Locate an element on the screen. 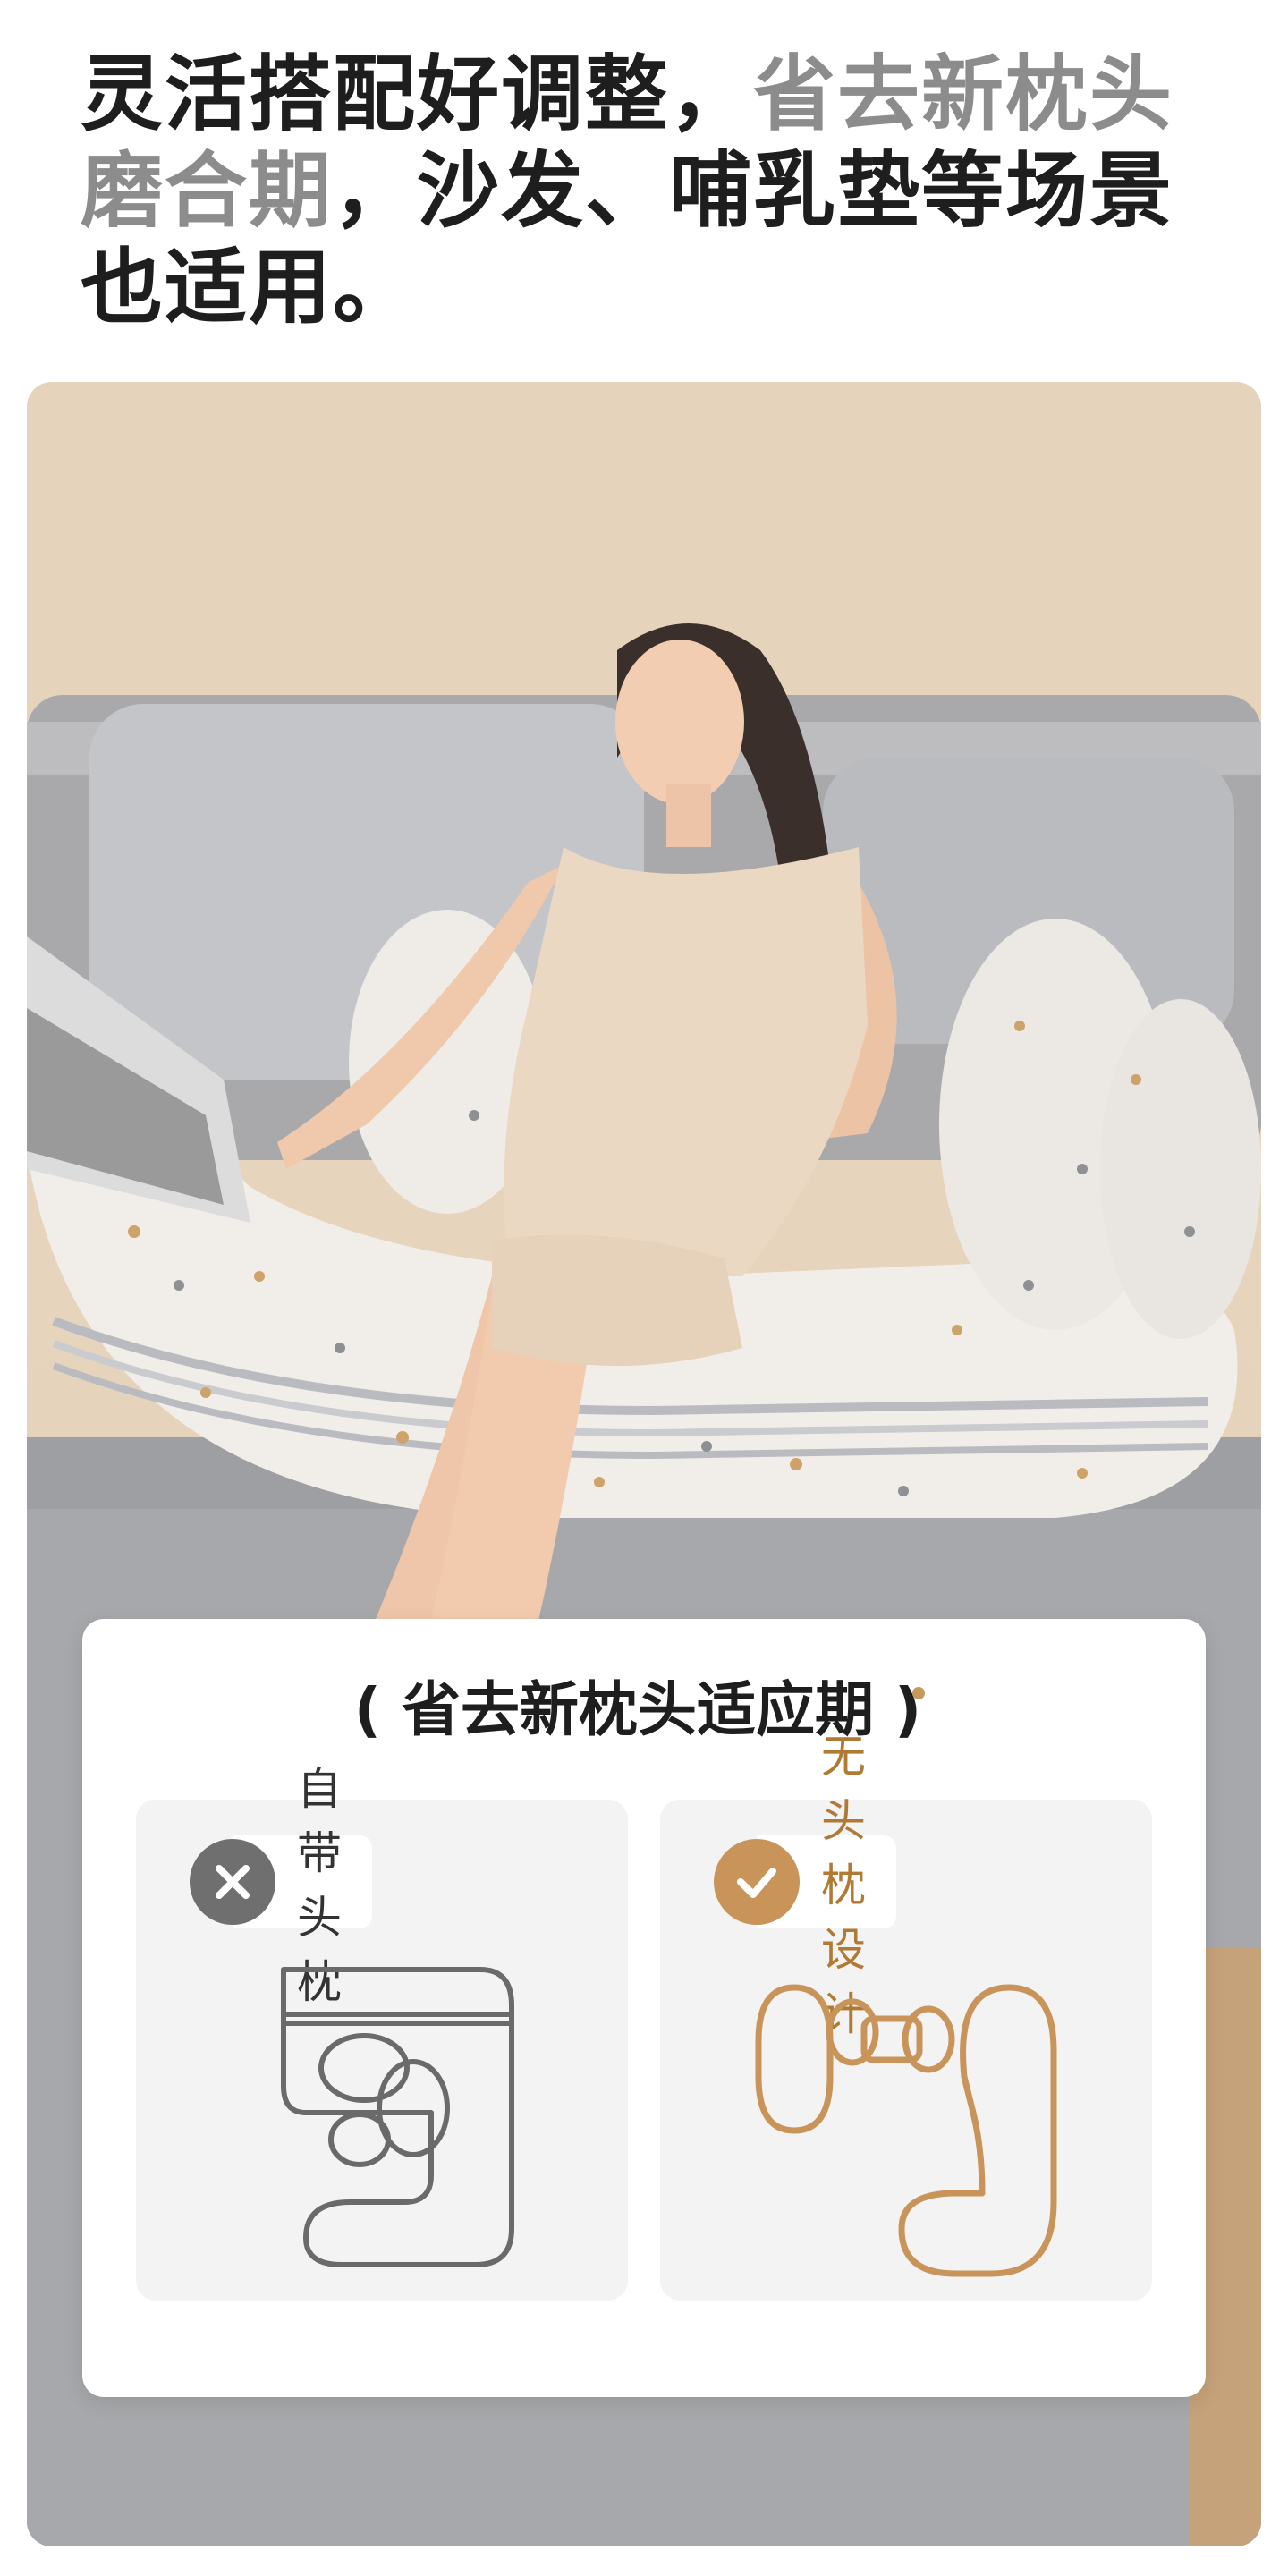 This screenshot has height=2576, width=1288. option-panel-with-headrest: 自带头枕 is located at coordinates (382, 2032).